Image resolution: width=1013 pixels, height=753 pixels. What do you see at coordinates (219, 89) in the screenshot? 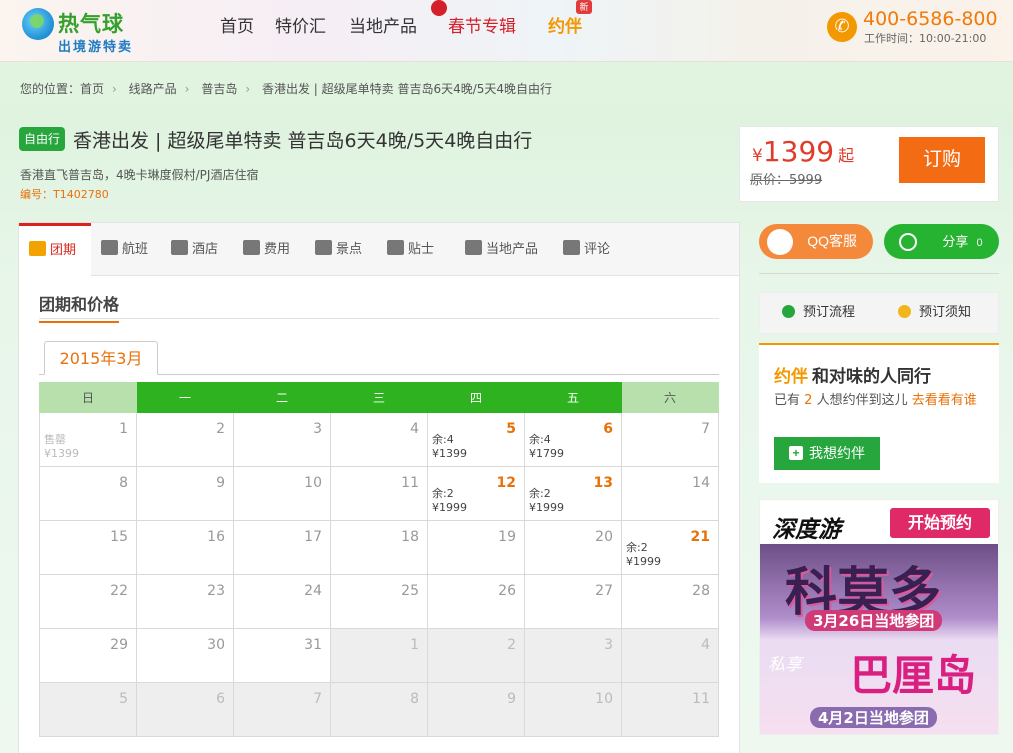
I see `breadcrumb-phuket: 普吉岛` at bounding box center [219, 89].